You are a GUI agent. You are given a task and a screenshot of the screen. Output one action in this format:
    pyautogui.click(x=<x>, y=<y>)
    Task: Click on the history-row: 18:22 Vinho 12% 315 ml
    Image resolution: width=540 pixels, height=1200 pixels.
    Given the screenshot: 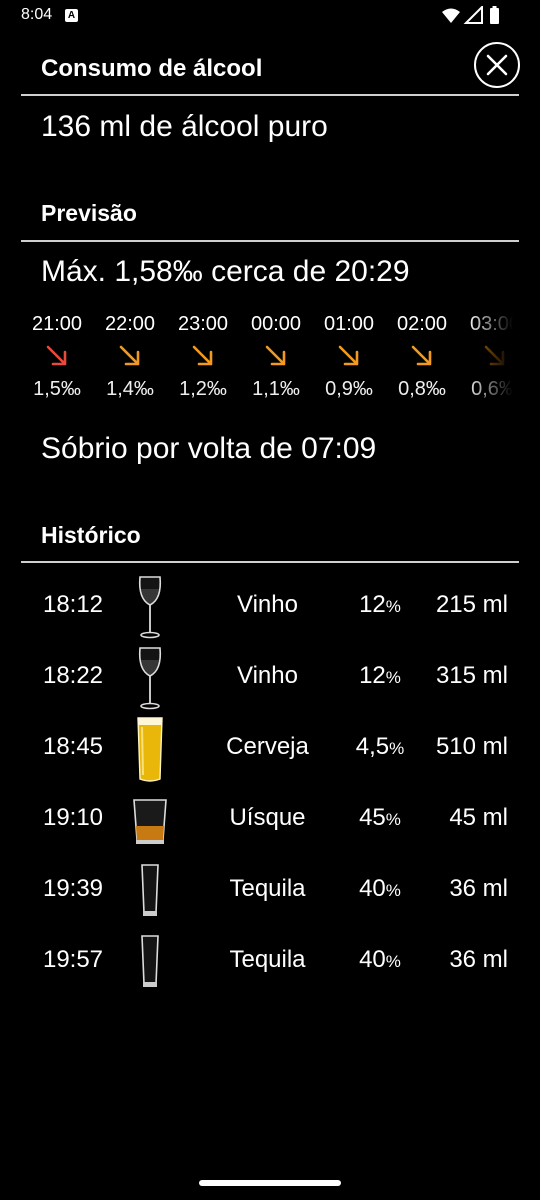 What is the action you would take?
    pyautogui.click(x=270, y=679)
    